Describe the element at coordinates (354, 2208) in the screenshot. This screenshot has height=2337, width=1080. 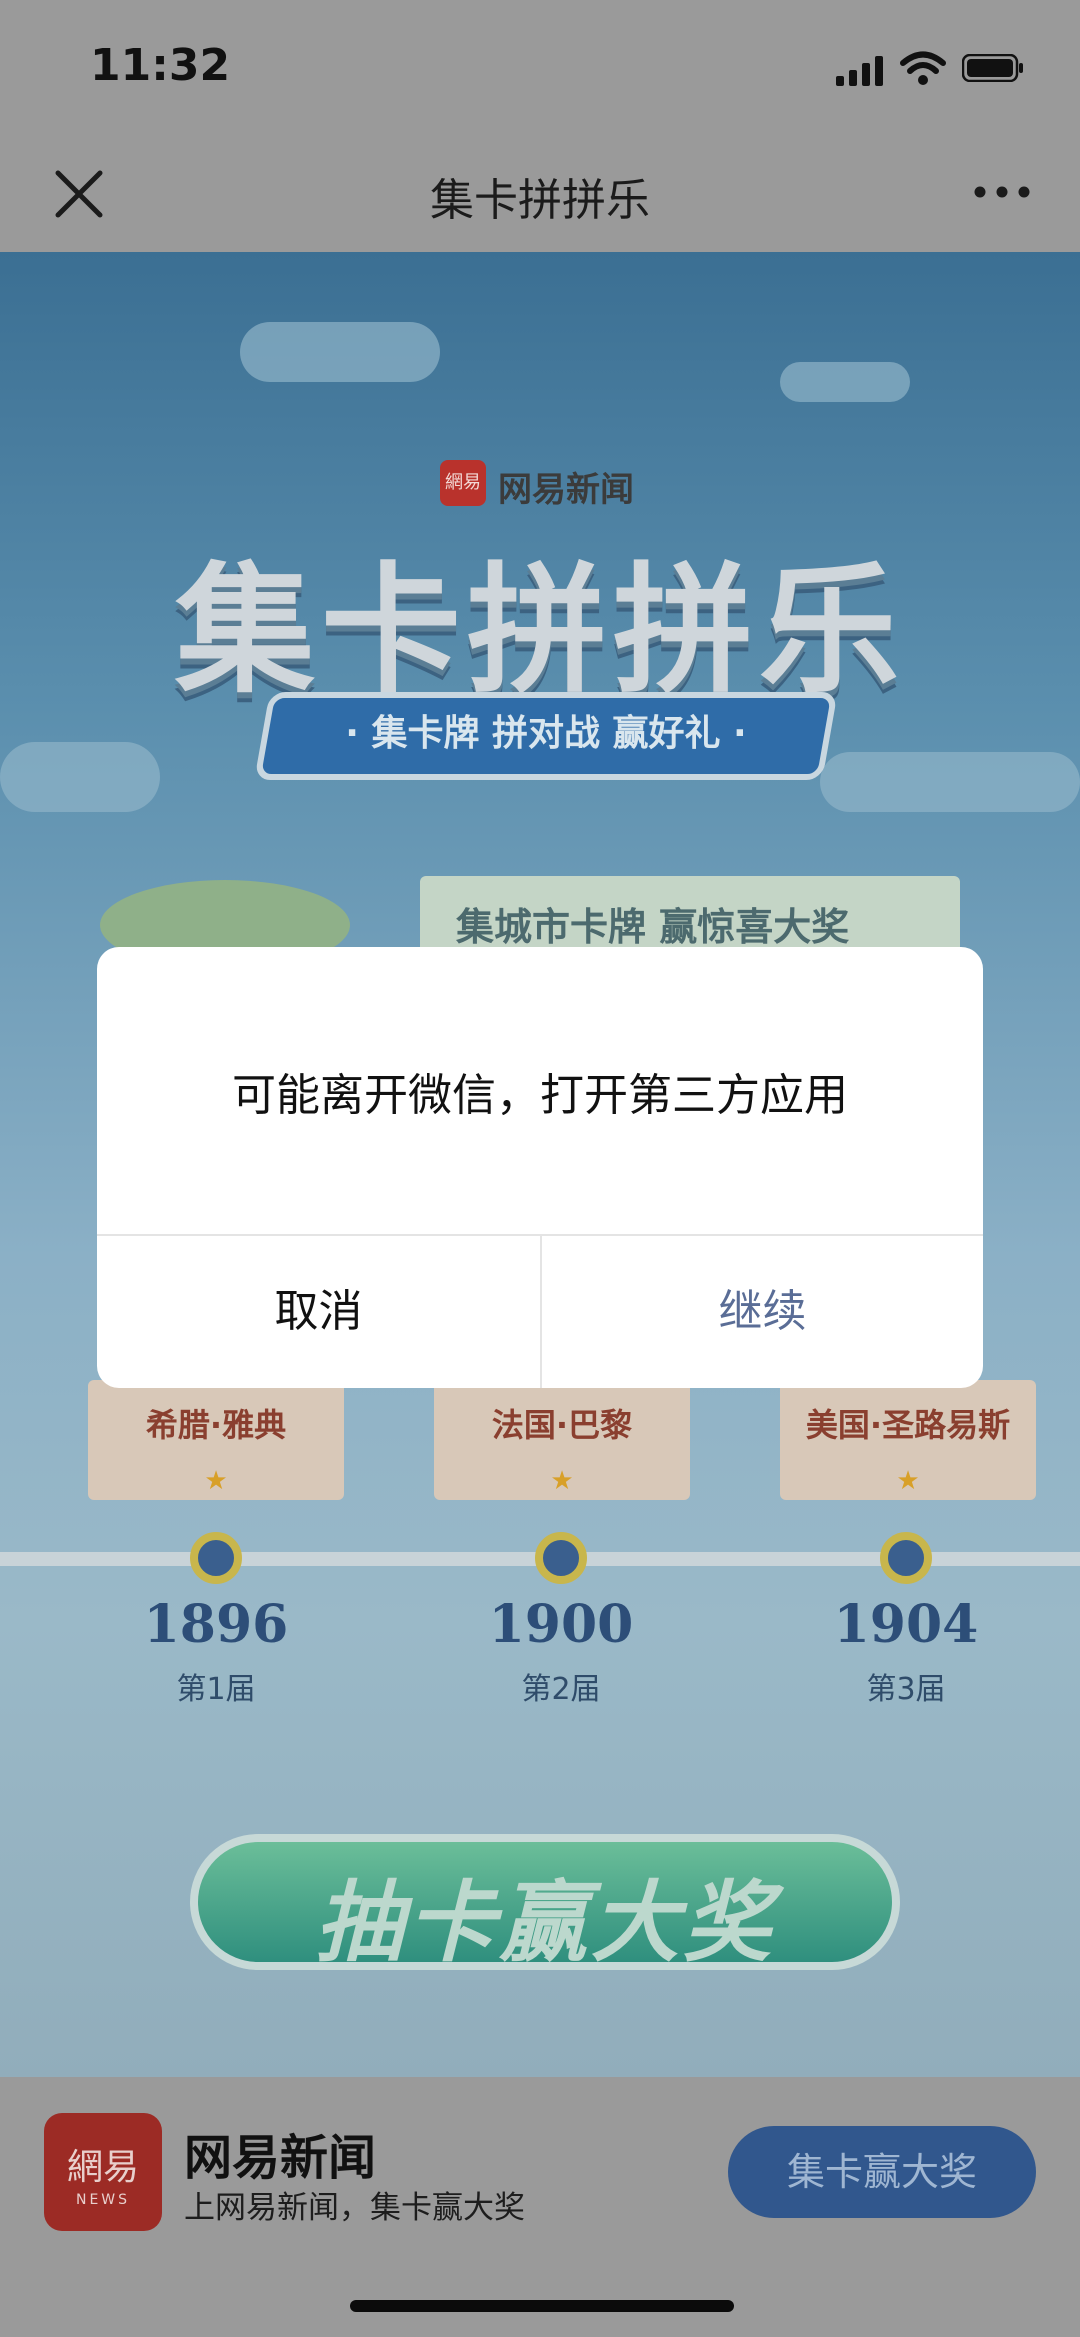
I see `app-tagline: 上网易新闻，集卡赢大奖` at that location.